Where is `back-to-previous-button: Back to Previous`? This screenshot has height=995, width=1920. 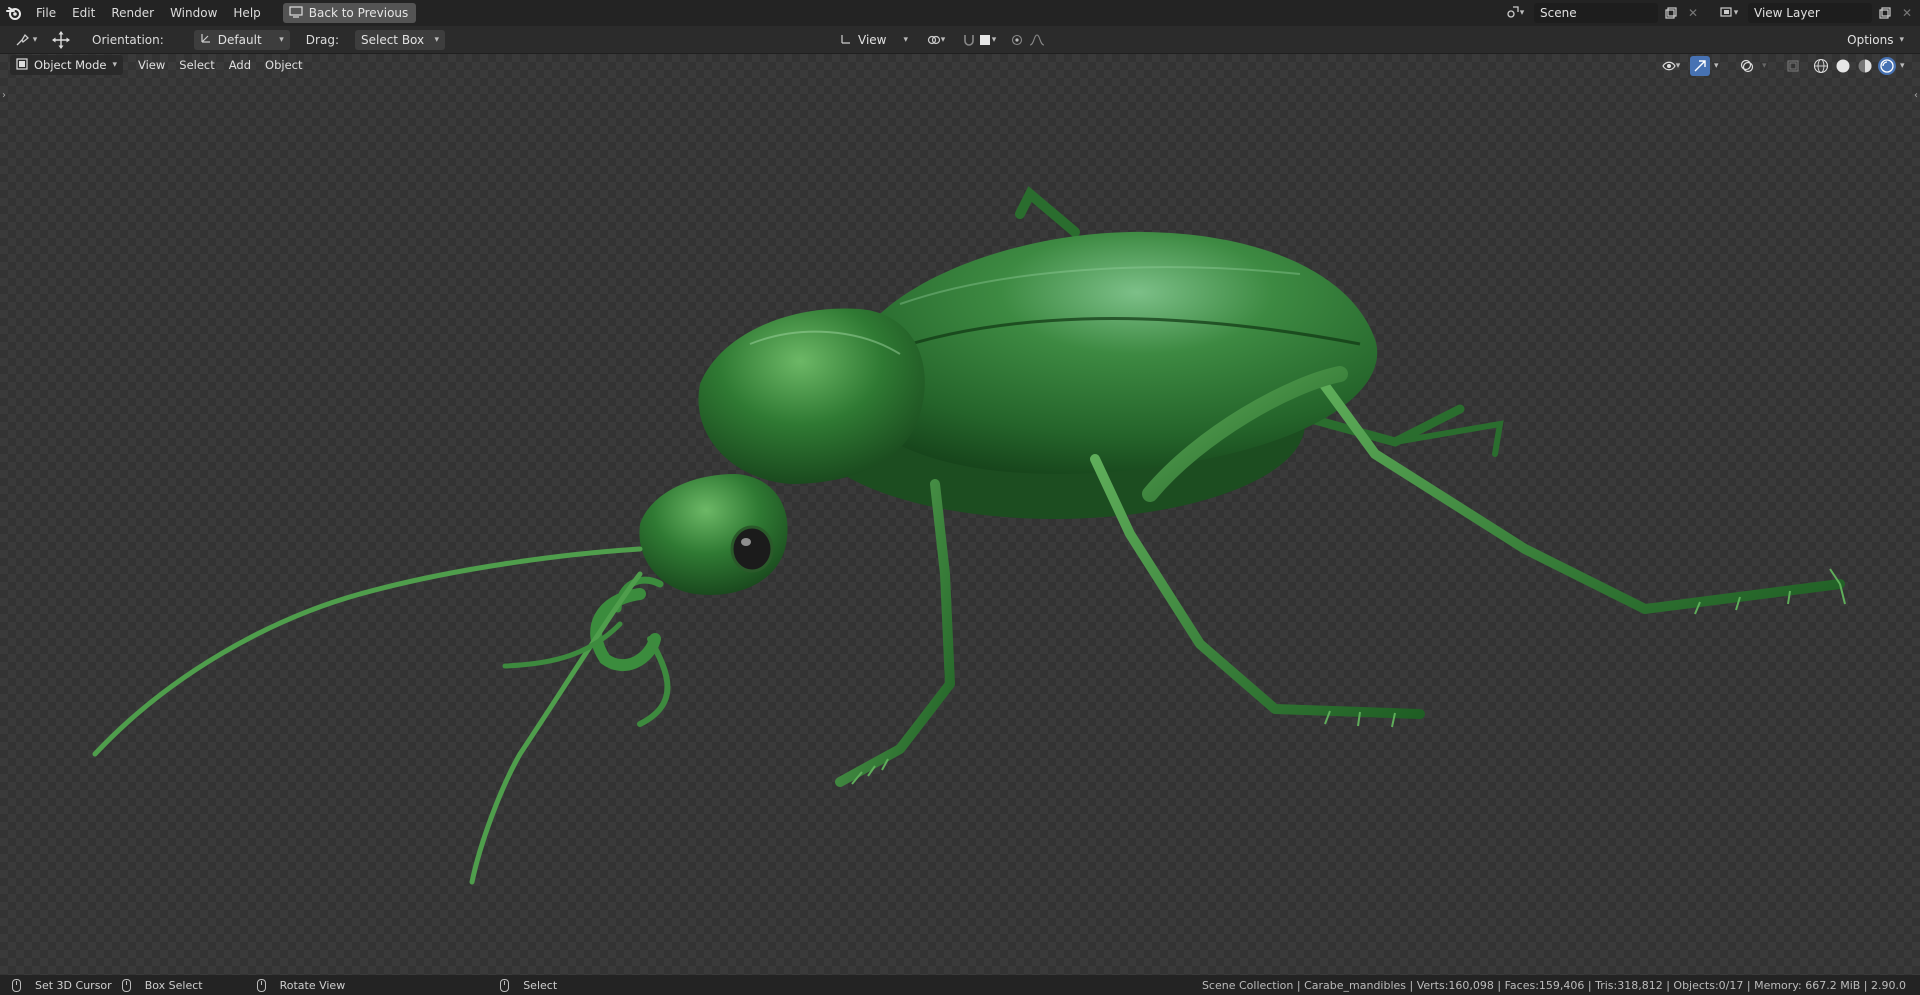 back-to-previous-button: Back to Previous is located at coordinates (349, 13).